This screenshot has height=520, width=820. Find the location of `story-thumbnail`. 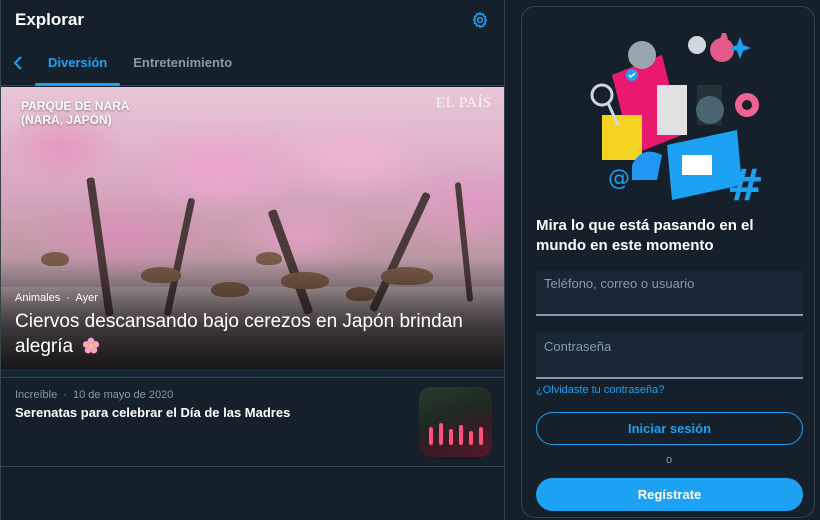

story-thumbnail is located at coordinates (455, 422).